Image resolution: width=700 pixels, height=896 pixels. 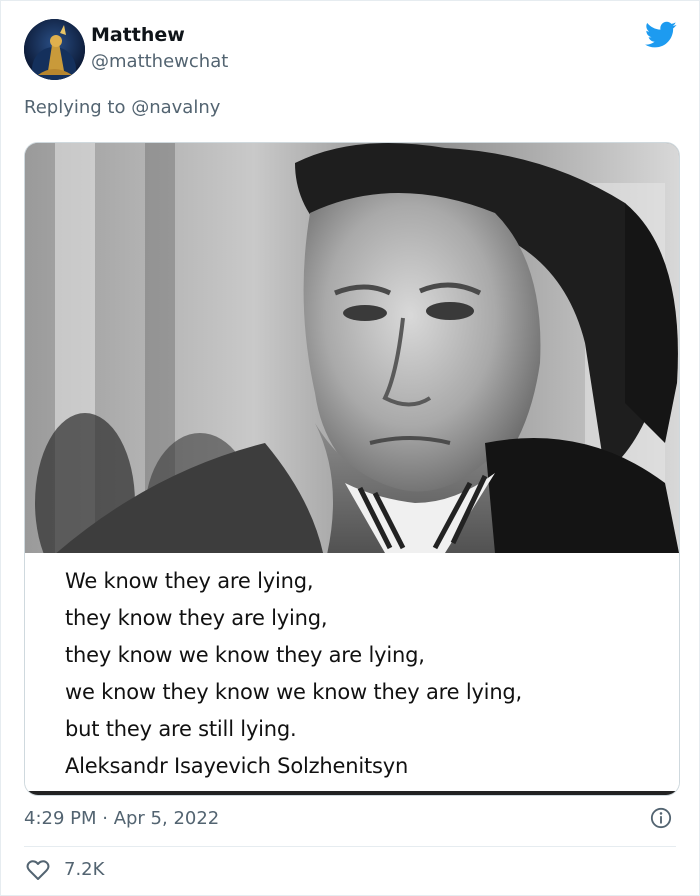 I want to click on reply-label: Replying to, so click(x=75, y=107).